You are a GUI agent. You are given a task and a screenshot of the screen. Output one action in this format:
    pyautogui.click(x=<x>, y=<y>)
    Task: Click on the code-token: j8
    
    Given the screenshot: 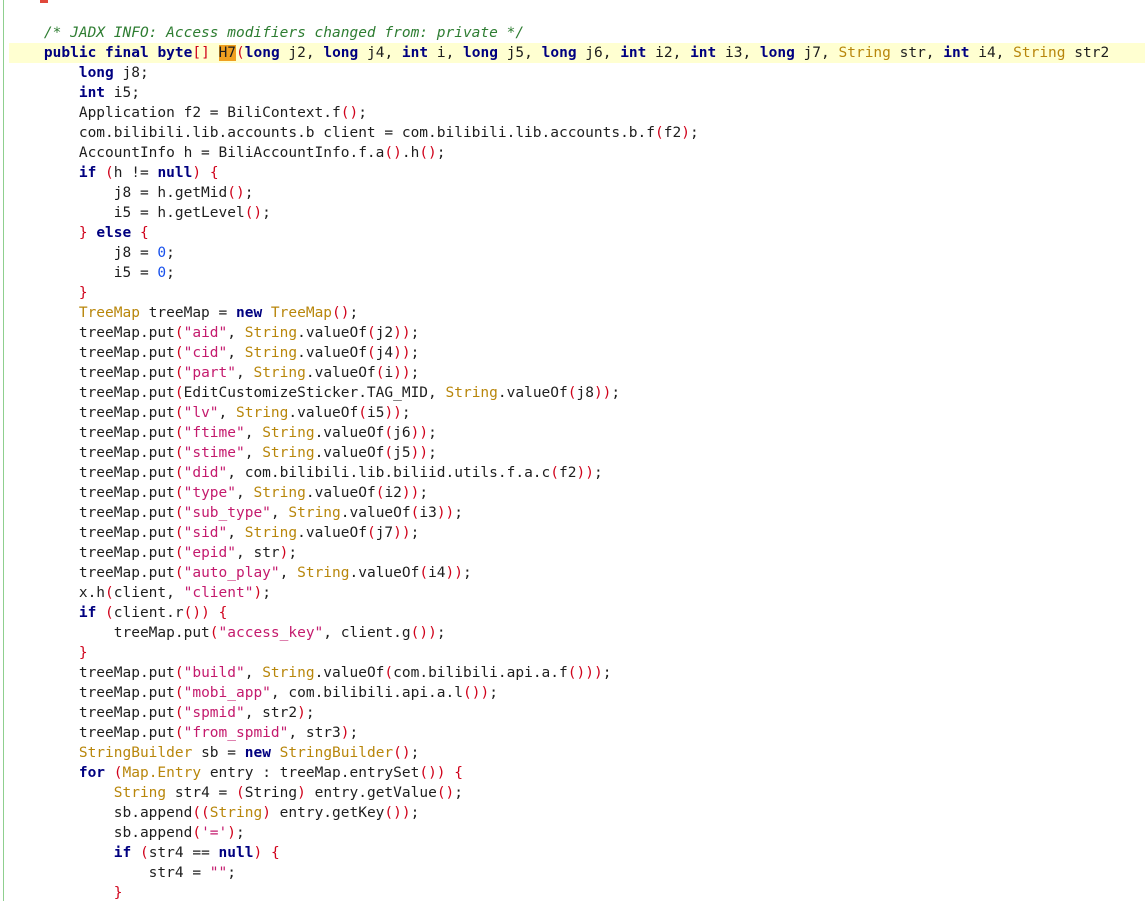 What is the action you would take?
    pyautogui.click(x=585, y=393)
    